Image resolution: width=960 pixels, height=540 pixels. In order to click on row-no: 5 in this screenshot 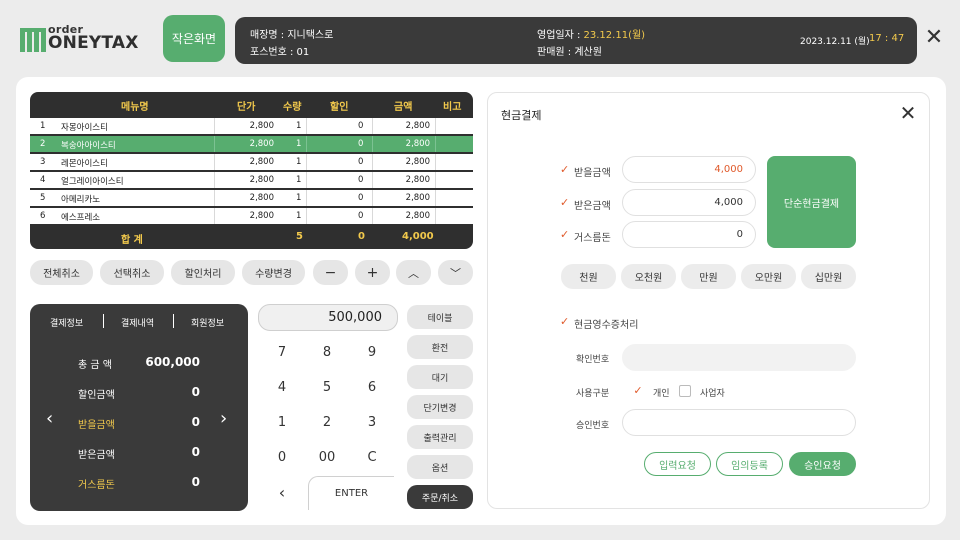, I will do `click(43, 198)`.